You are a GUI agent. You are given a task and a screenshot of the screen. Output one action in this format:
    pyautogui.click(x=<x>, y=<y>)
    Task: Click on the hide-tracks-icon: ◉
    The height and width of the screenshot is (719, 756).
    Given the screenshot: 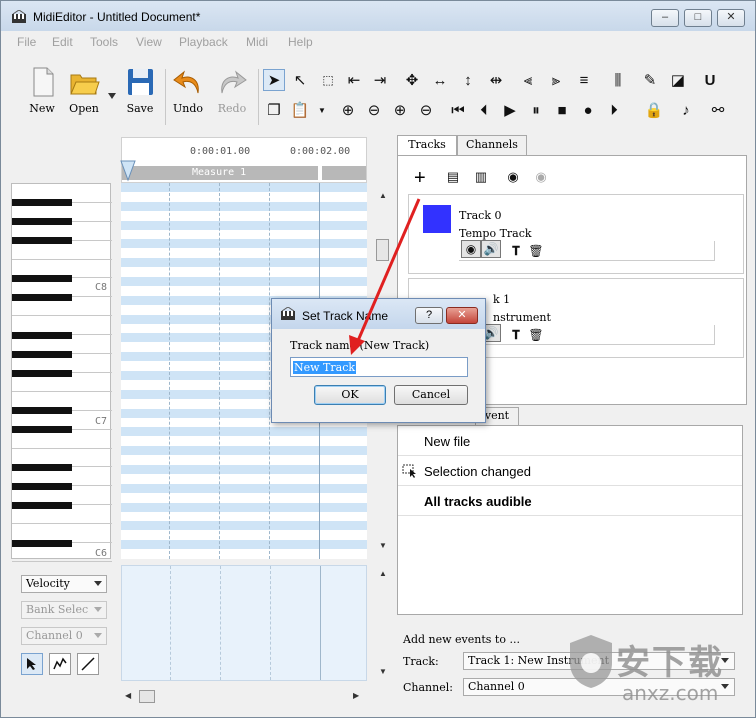 What is the action you would take?
    pyautogui.click(x=541, y=177)
    